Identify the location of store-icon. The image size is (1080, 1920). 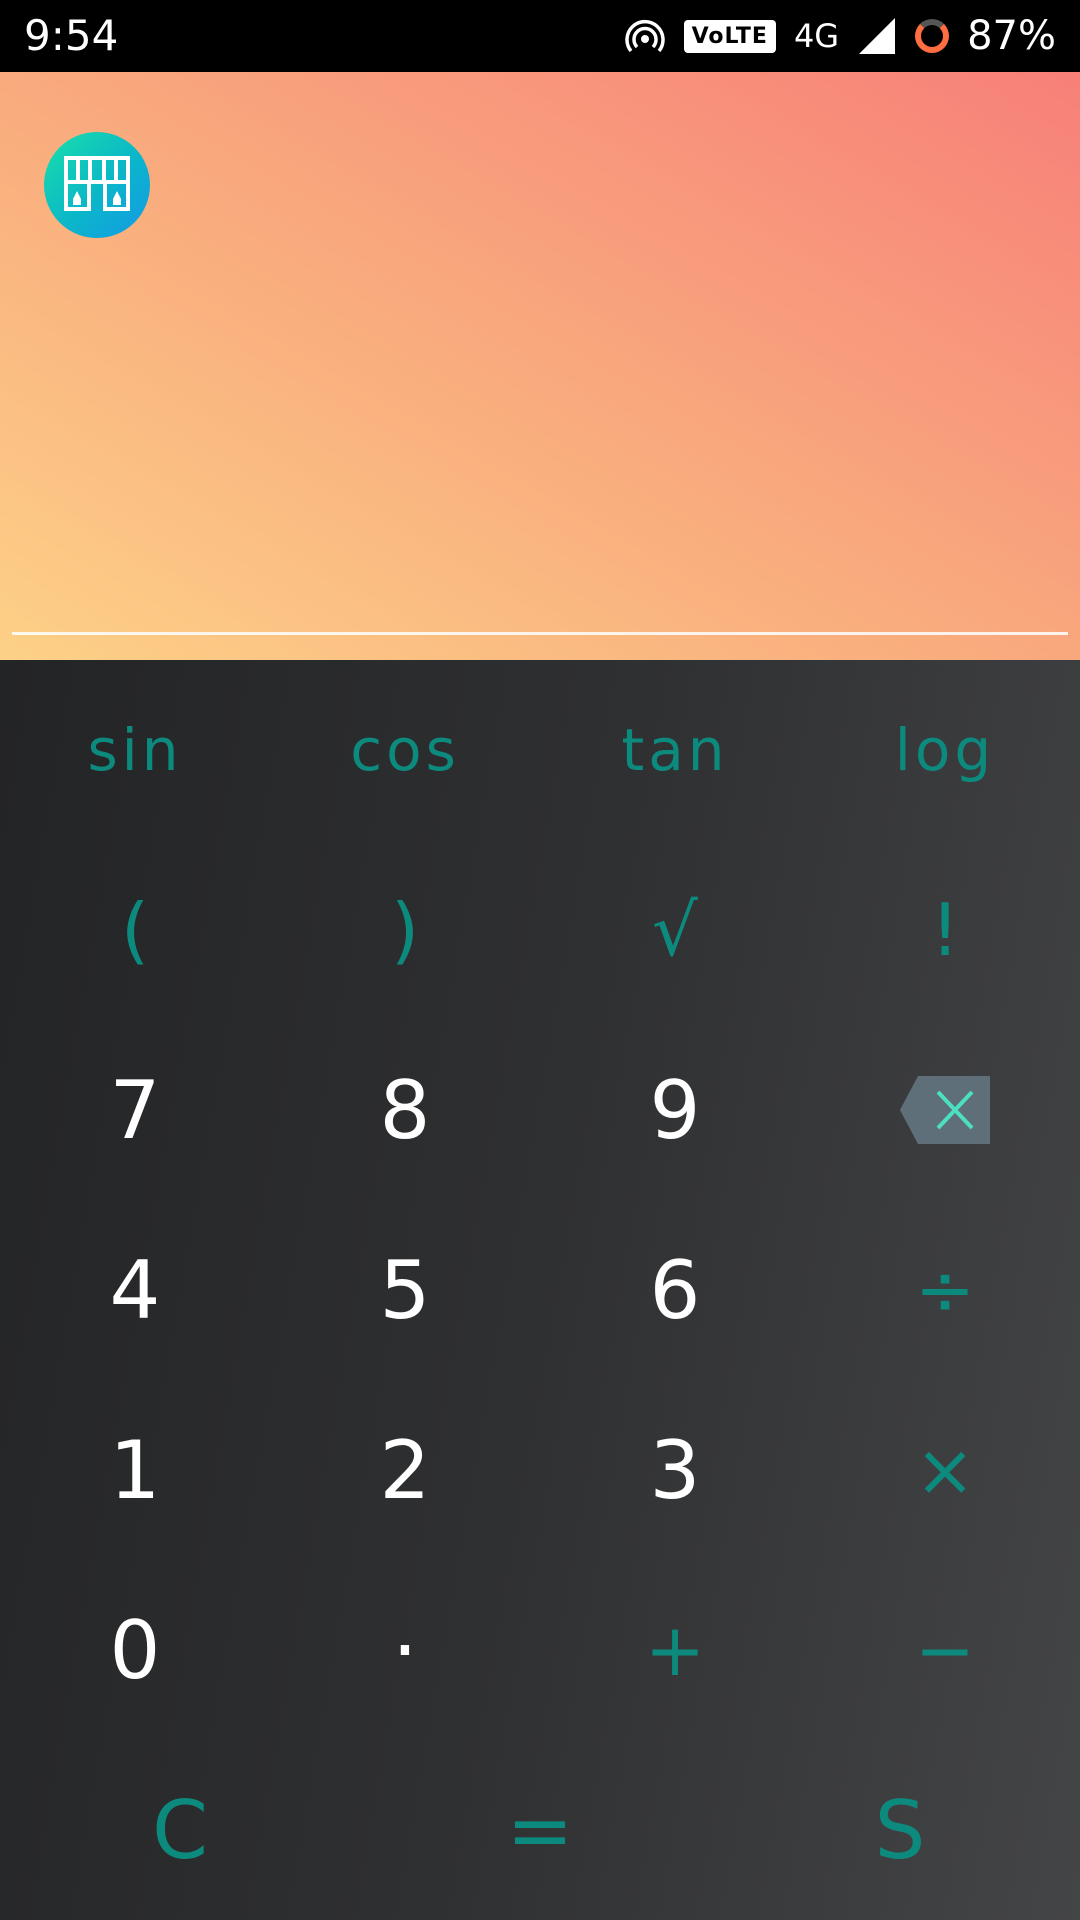
(97, 185).